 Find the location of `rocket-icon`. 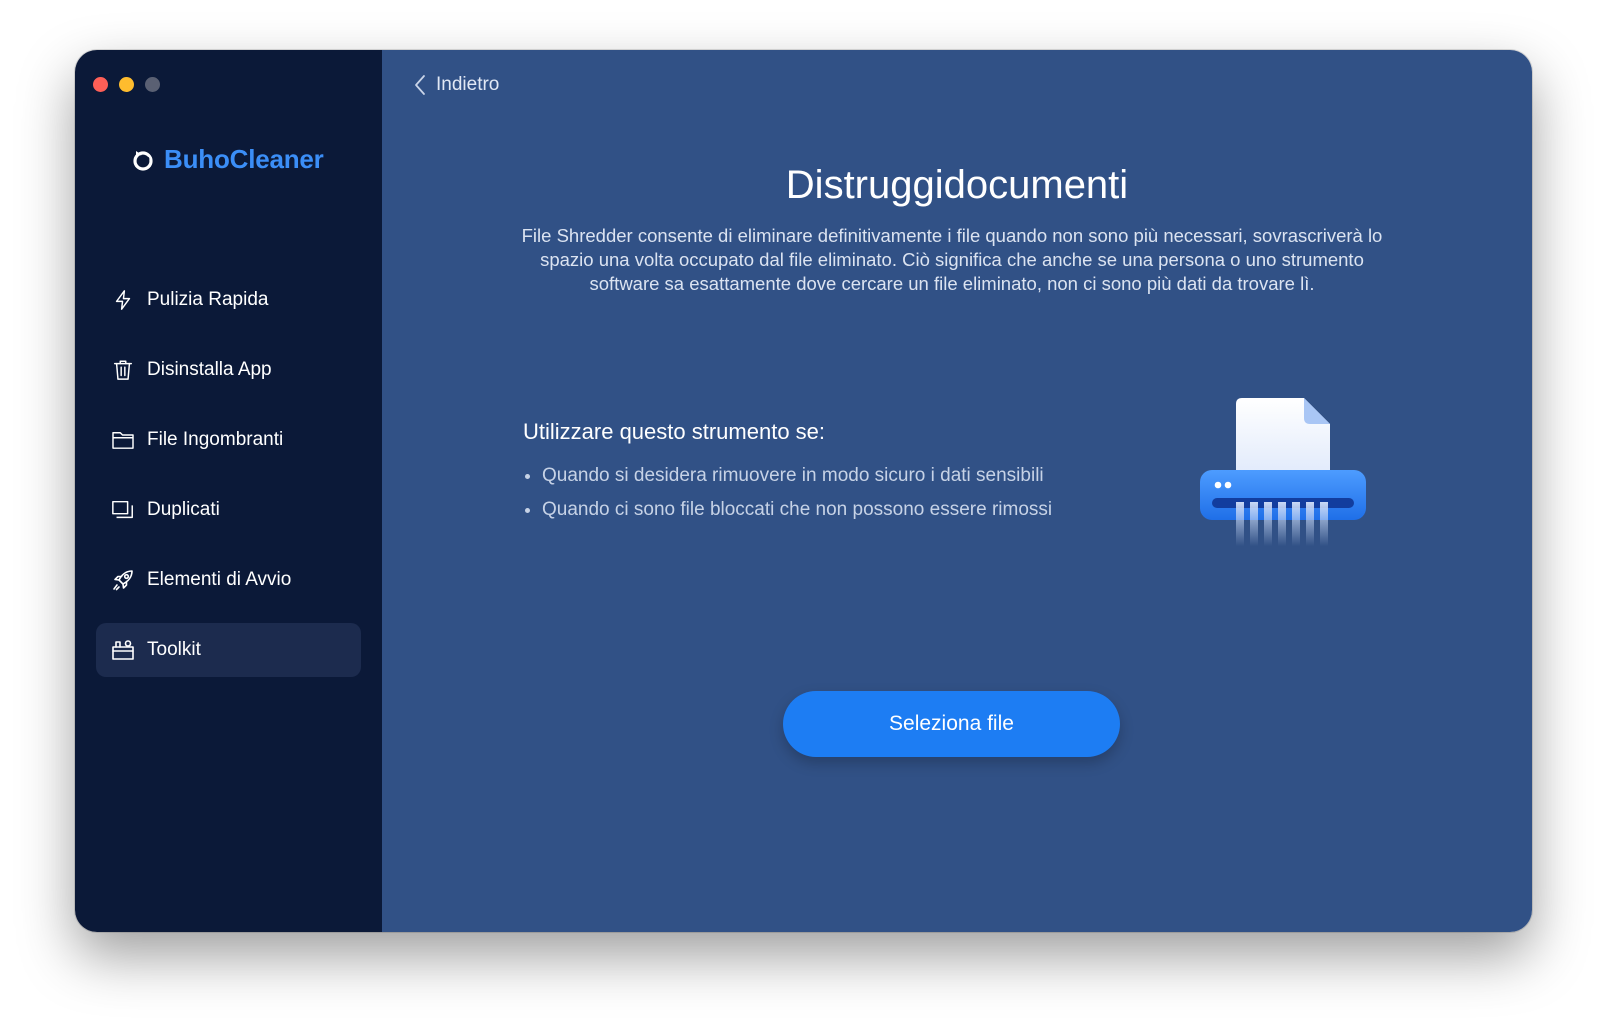

rocket-icon is located at coordinates (123, 580).